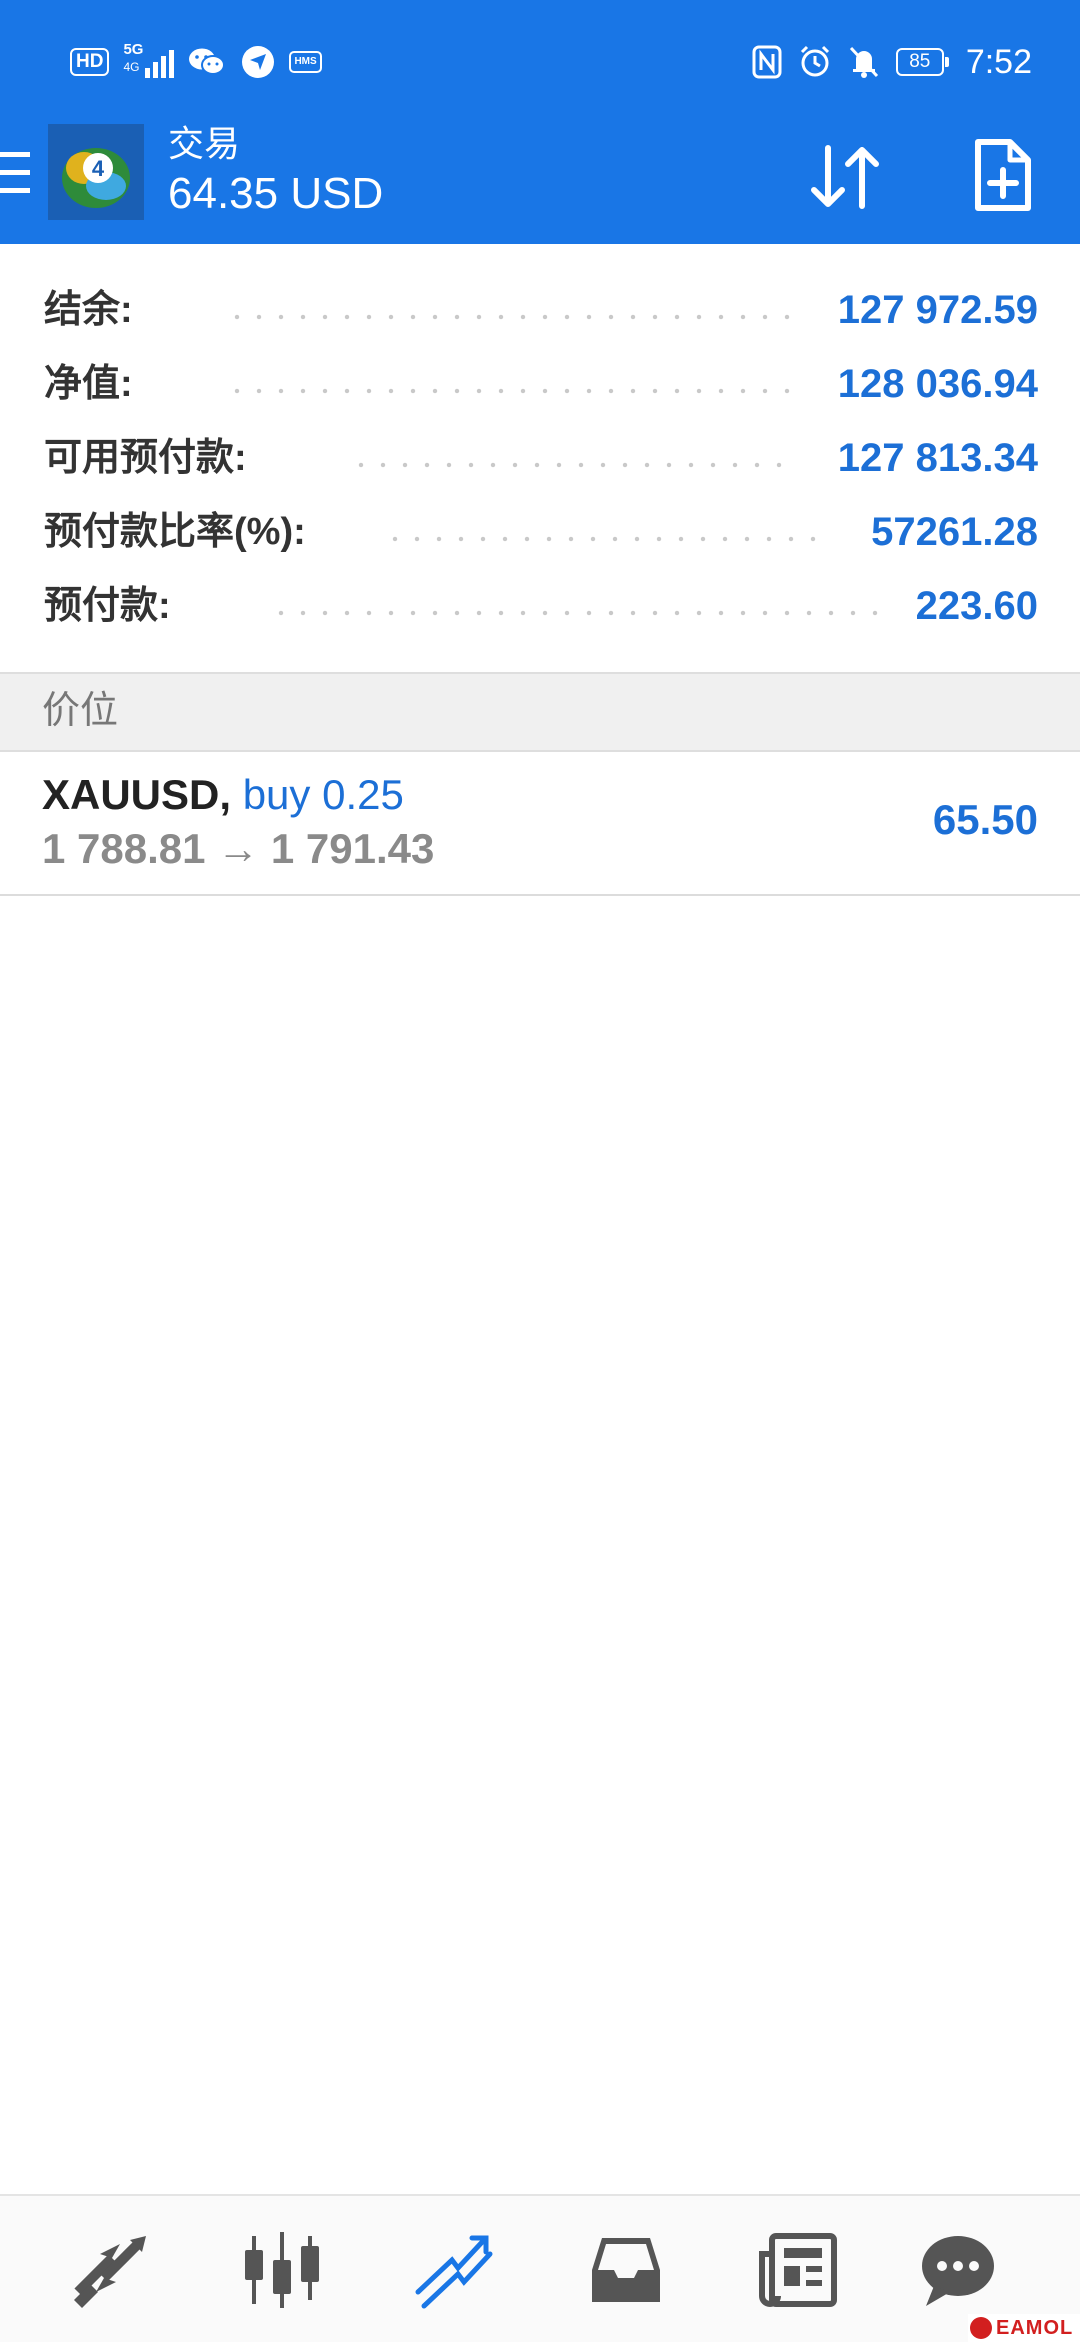 This screenshot has height=2342, width=1080. I want to click on trade-icon, so click(454, 2272).